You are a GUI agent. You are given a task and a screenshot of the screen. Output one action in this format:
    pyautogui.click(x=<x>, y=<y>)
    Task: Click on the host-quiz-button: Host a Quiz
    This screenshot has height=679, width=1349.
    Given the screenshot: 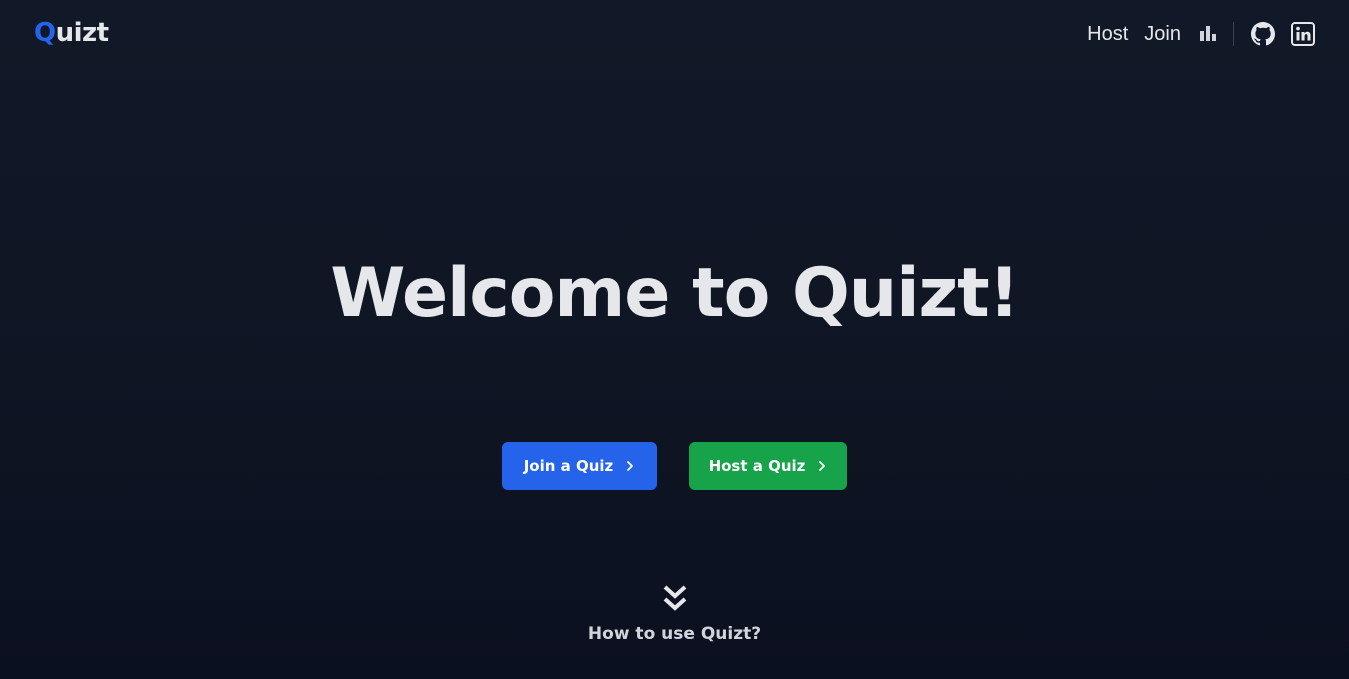 What is the action you would take?
    pyautogui.click(x=768, y=466)
    